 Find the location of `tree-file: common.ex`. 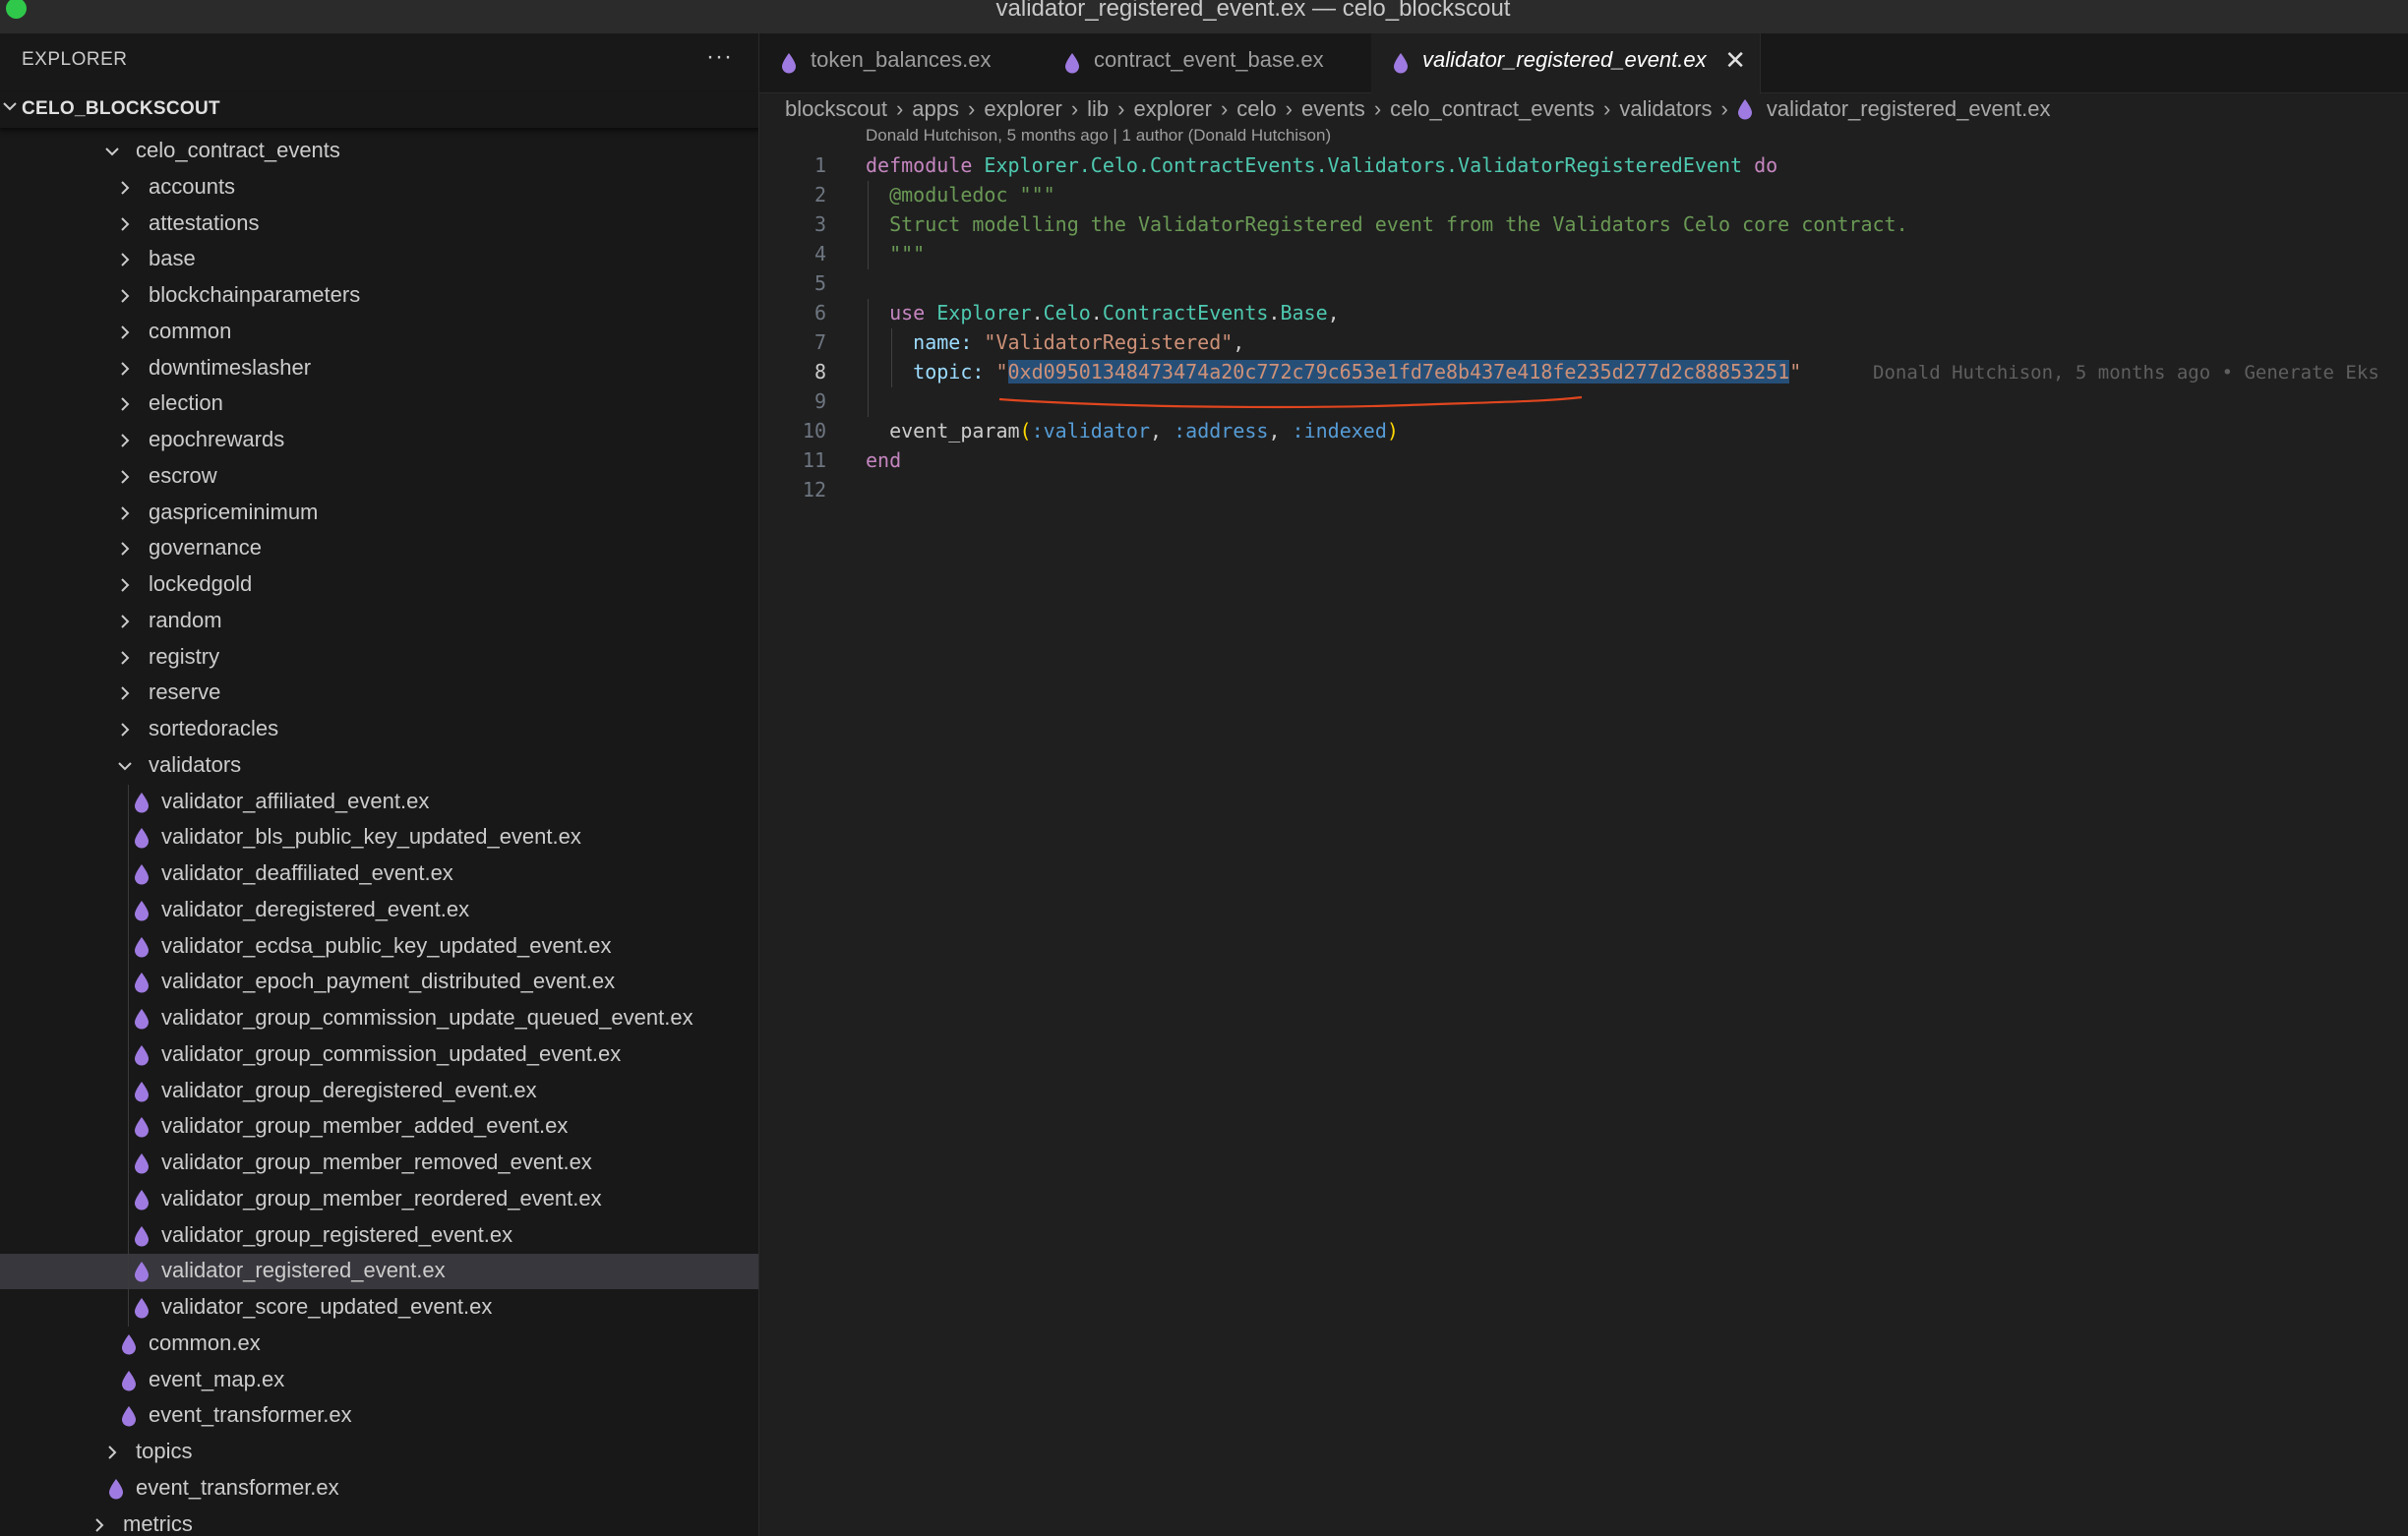

tree-file: common.ex is located at coordinates (379, 1344).